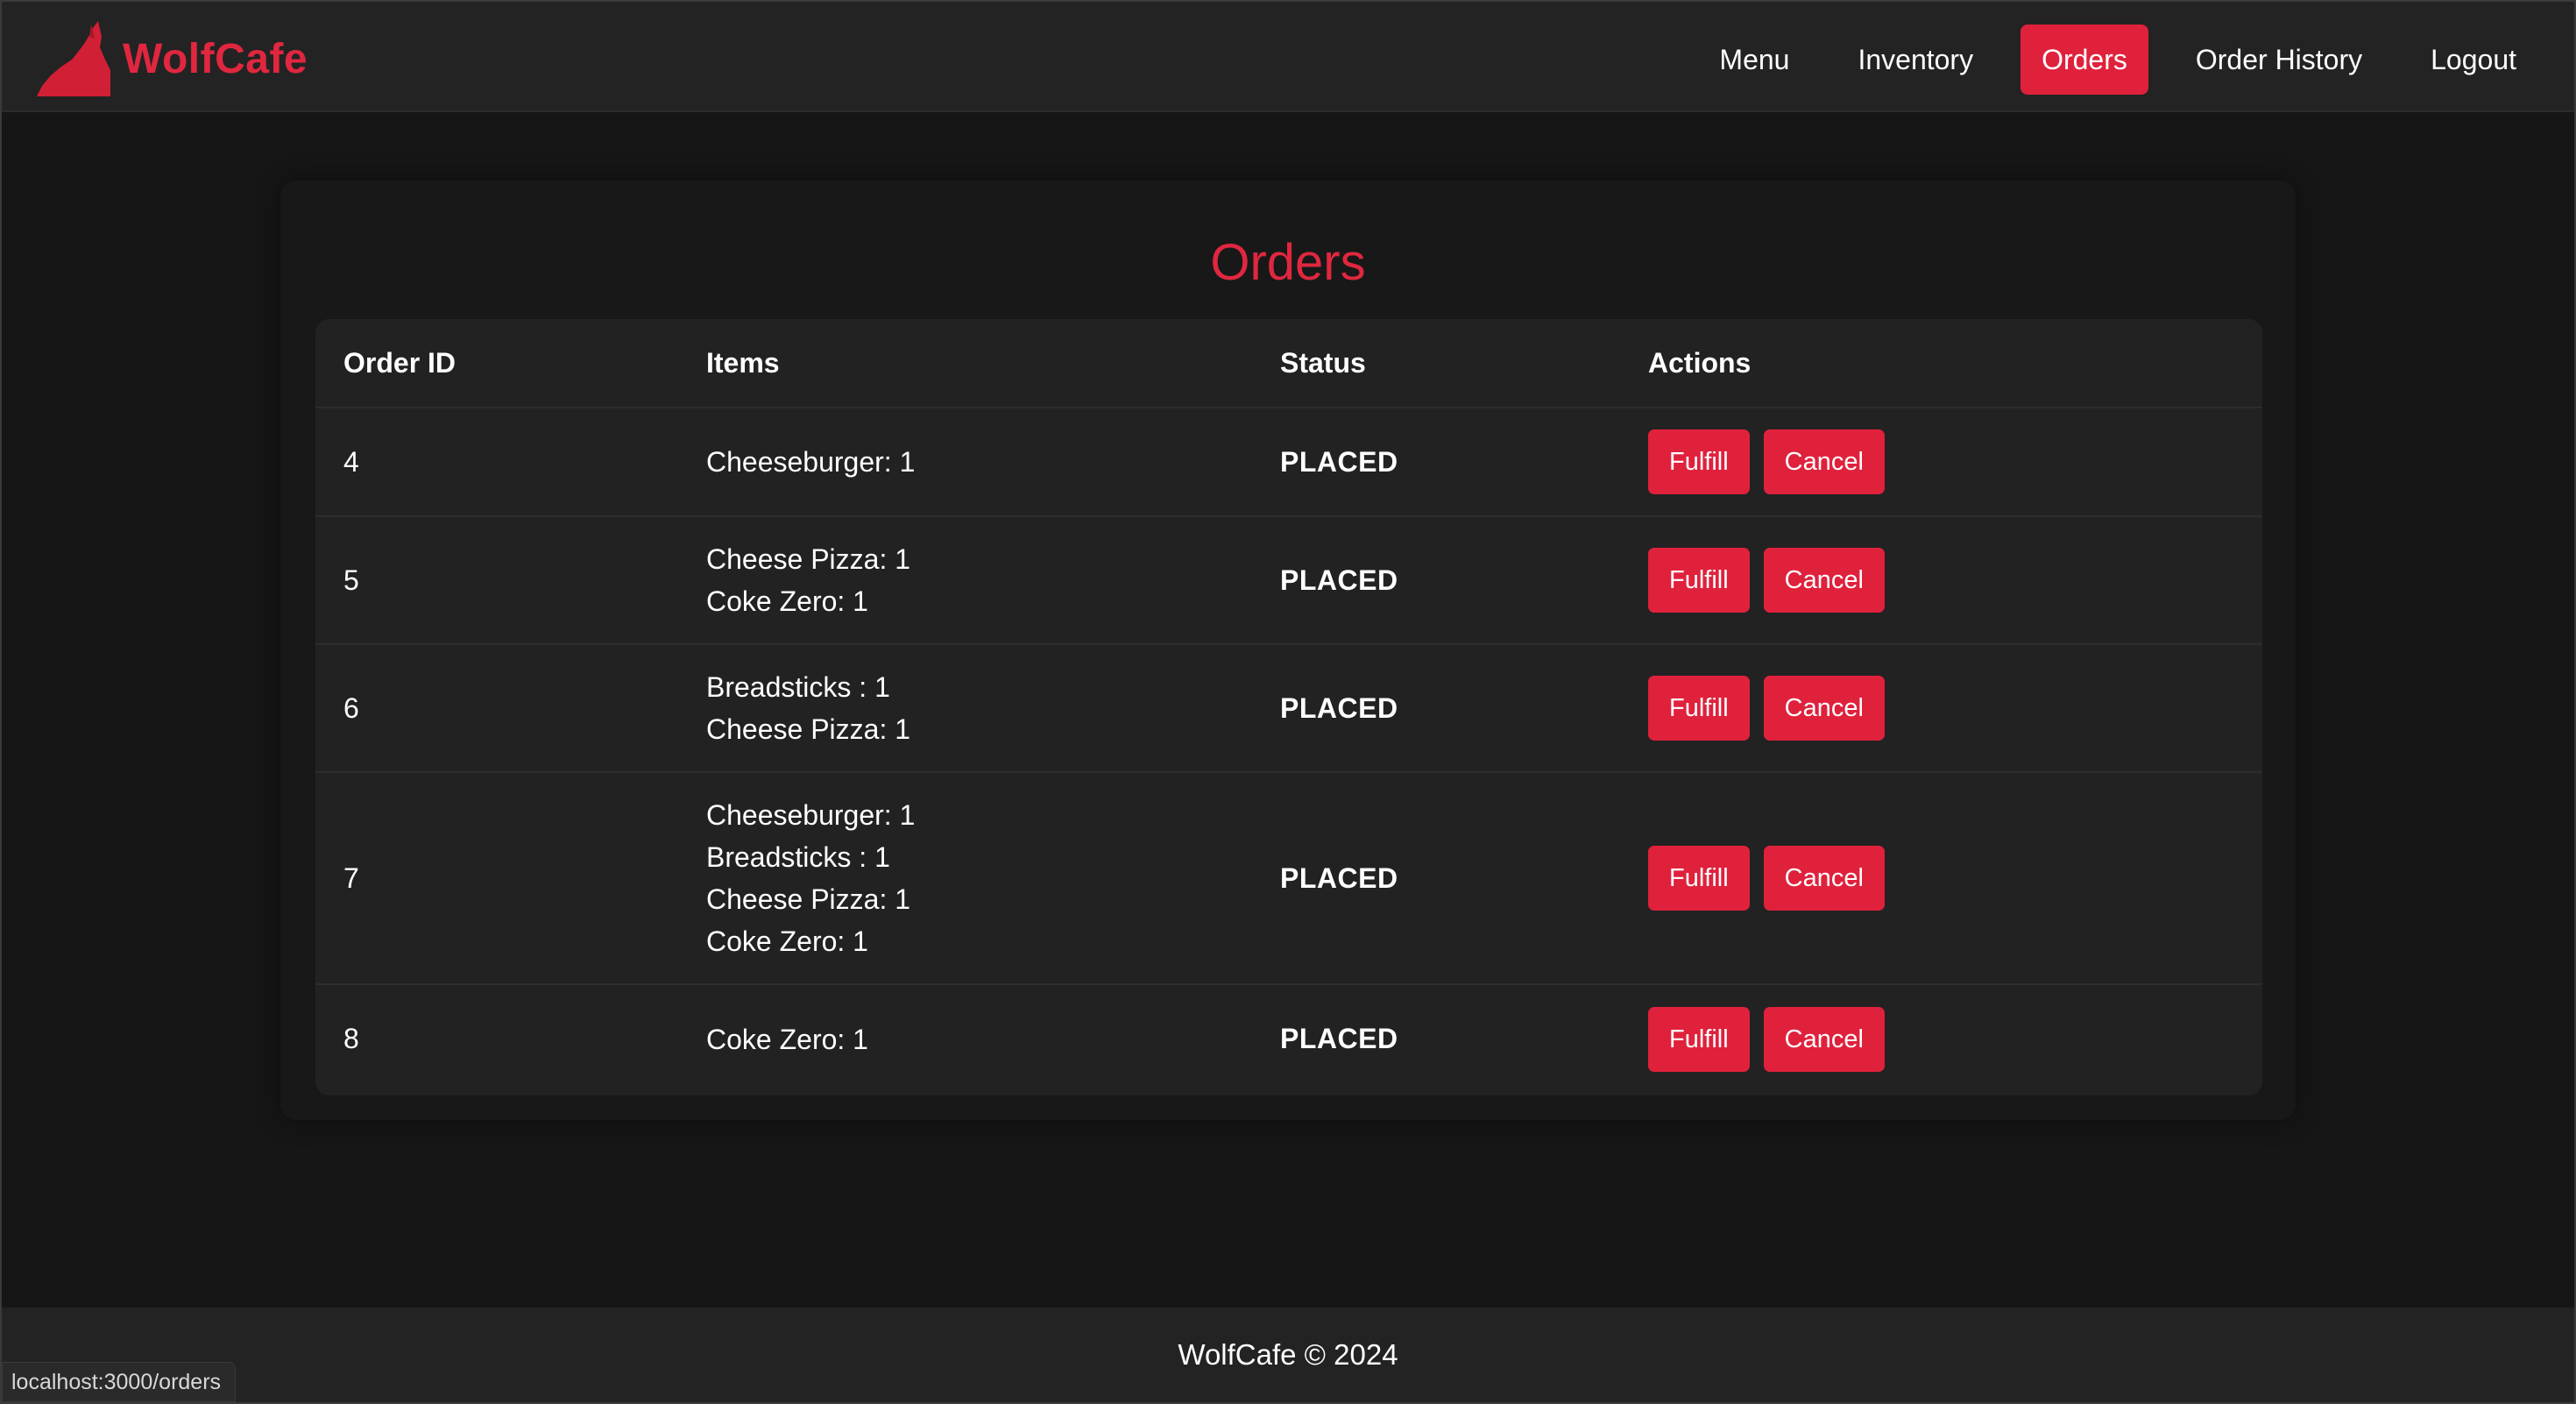 The height and width of the screenshot is (1404, 2576). I want to click on order-items: Cheese Pizza: 1 Coke Zero: 1, so click(993, 580).